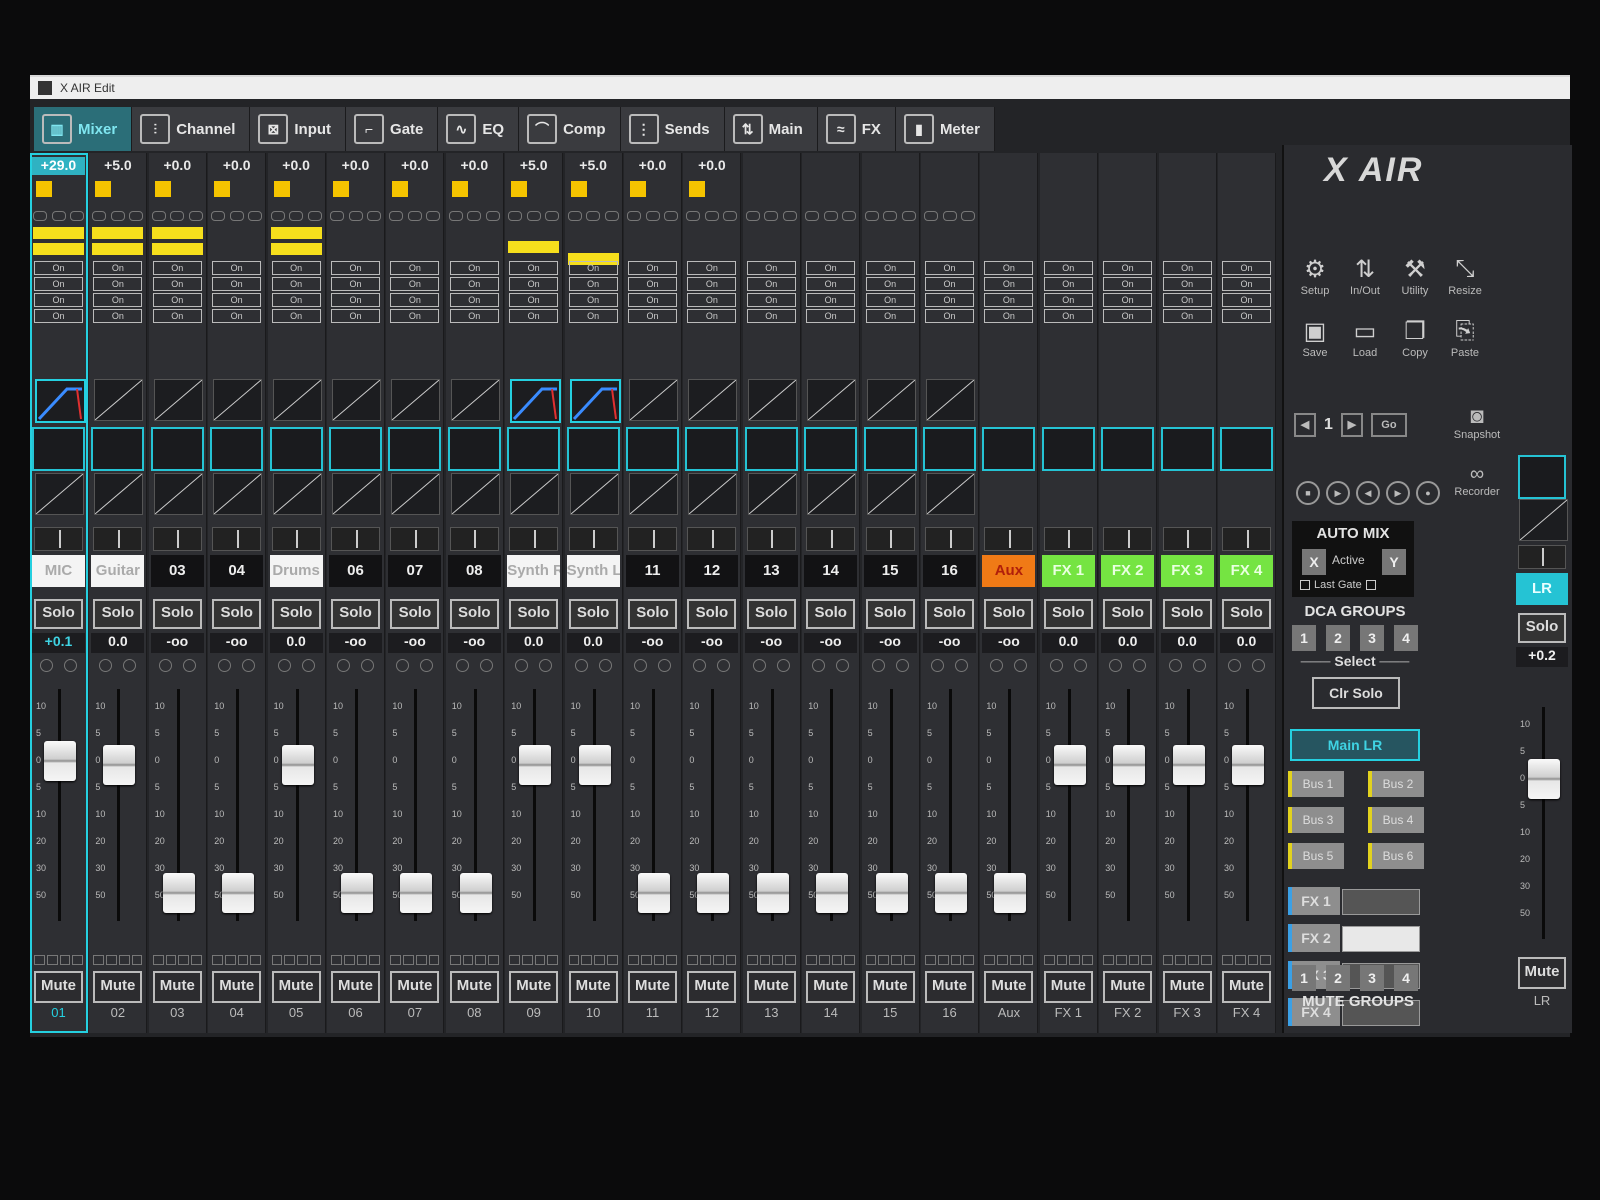 This screenshot has height=1200, width=1600. What do you see at coordinates (712, 571) in the screenshot?
I see `channel-name: 12` at bounding box center [712, 571].